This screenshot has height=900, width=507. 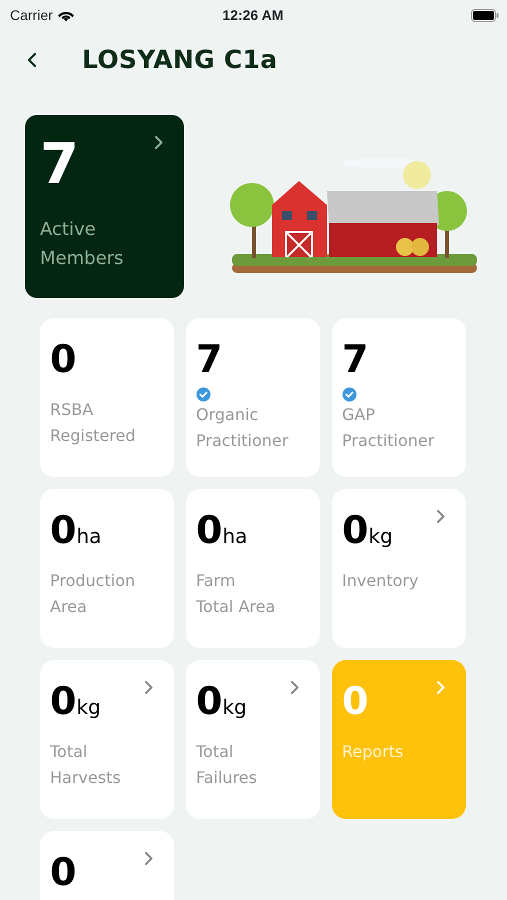 What do you see at coordinates (180, 60) in the screenshot?
I see `page-title: LOSYANG C1a` at bounding box center [180, 60].